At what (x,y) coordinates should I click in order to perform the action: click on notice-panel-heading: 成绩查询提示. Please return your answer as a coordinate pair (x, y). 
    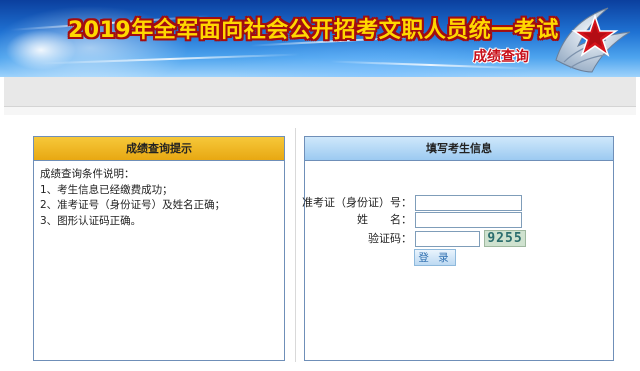
    Looking at the image, I should click on (159, 149).